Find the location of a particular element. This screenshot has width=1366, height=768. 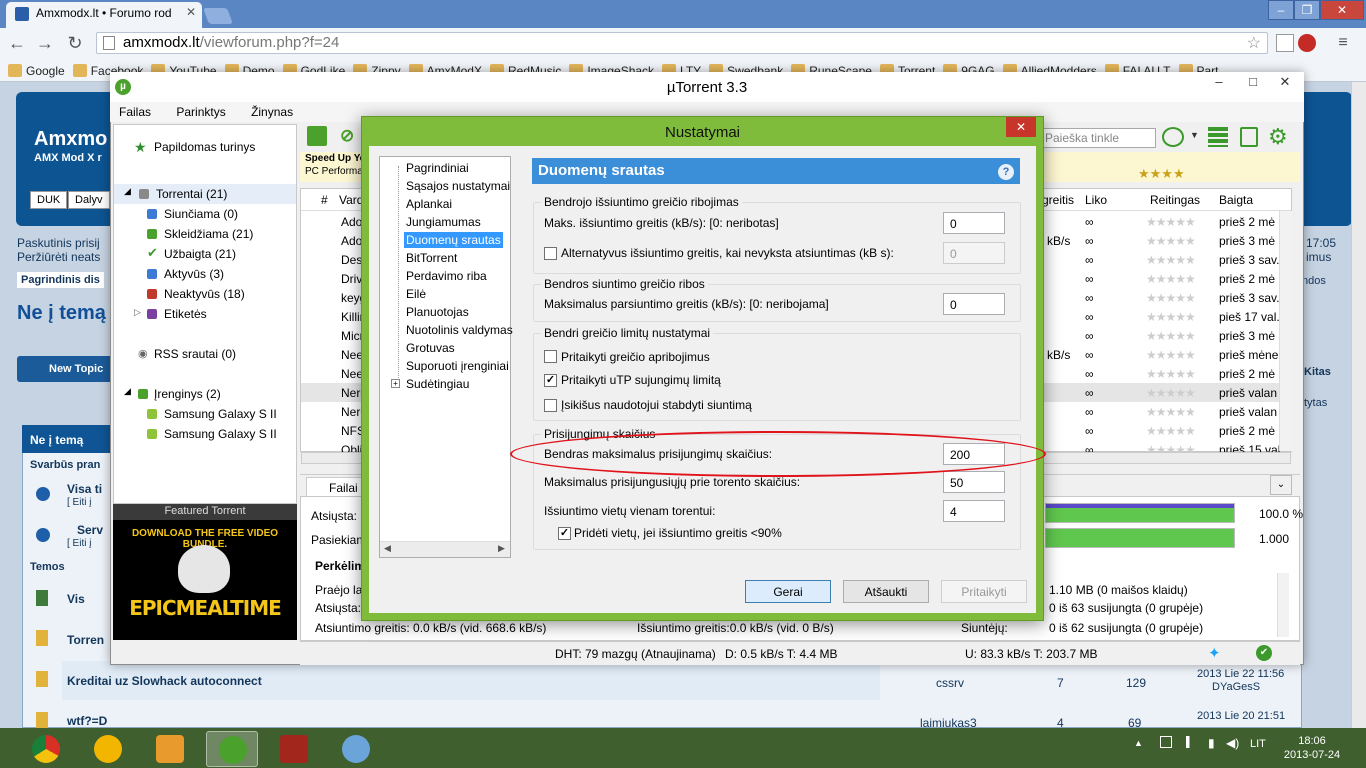

ut-minimize-button: – is located at coordinates (1219, 83).